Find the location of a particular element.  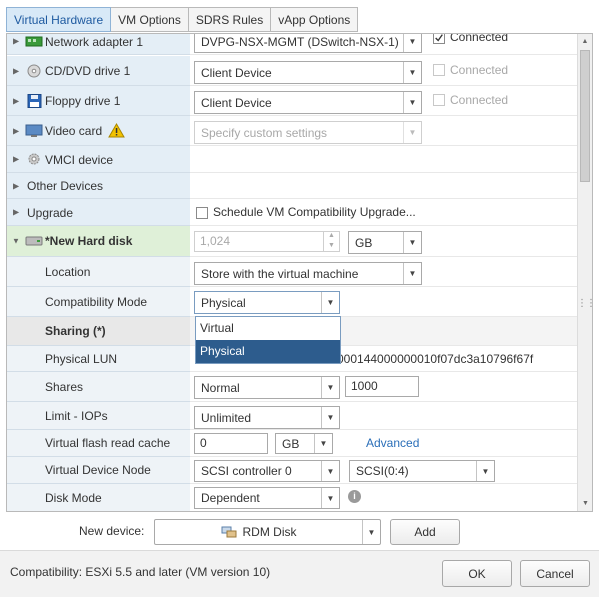

flash-cache-label: Virtual flash read cache is located at coordinates (108, 443).